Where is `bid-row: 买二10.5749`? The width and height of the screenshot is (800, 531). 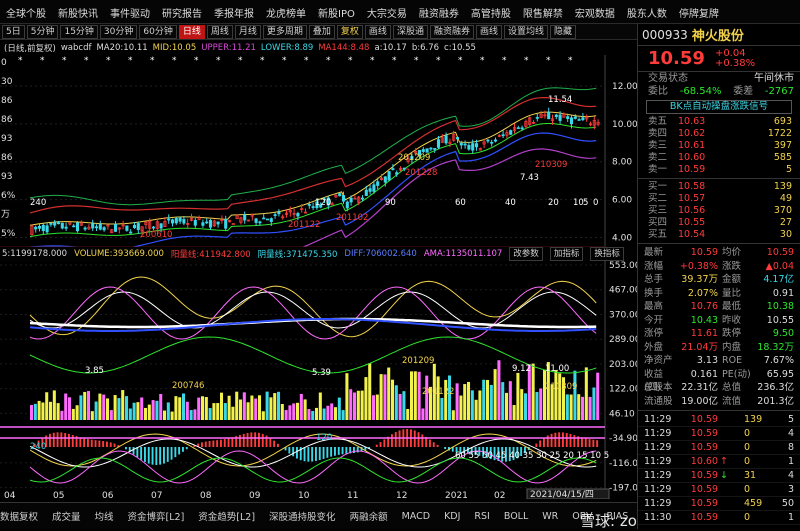
bid-row: 买二10.5749 is located at coordinates (719, 199).